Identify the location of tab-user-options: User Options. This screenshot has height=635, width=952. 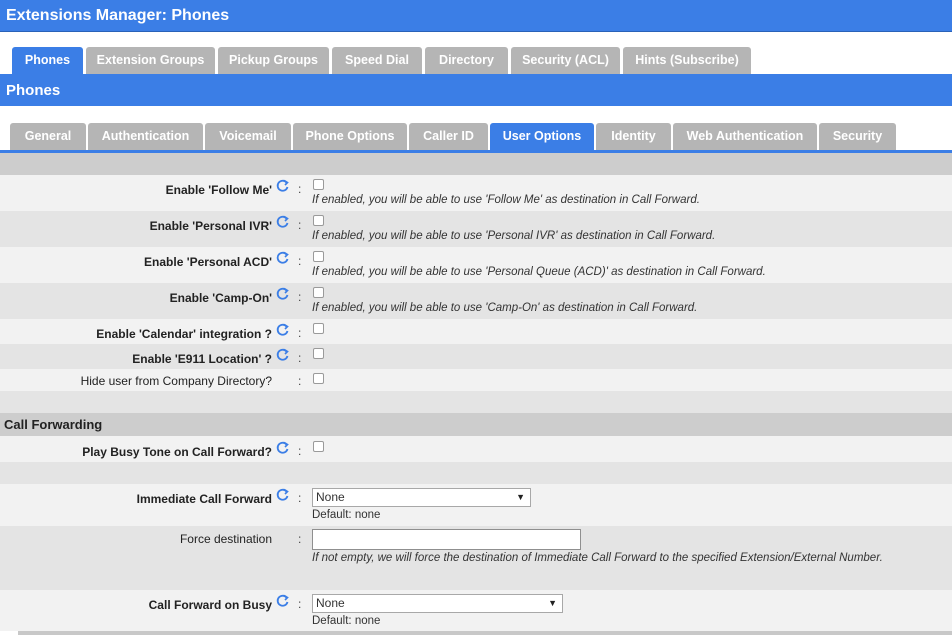
(542, 136).